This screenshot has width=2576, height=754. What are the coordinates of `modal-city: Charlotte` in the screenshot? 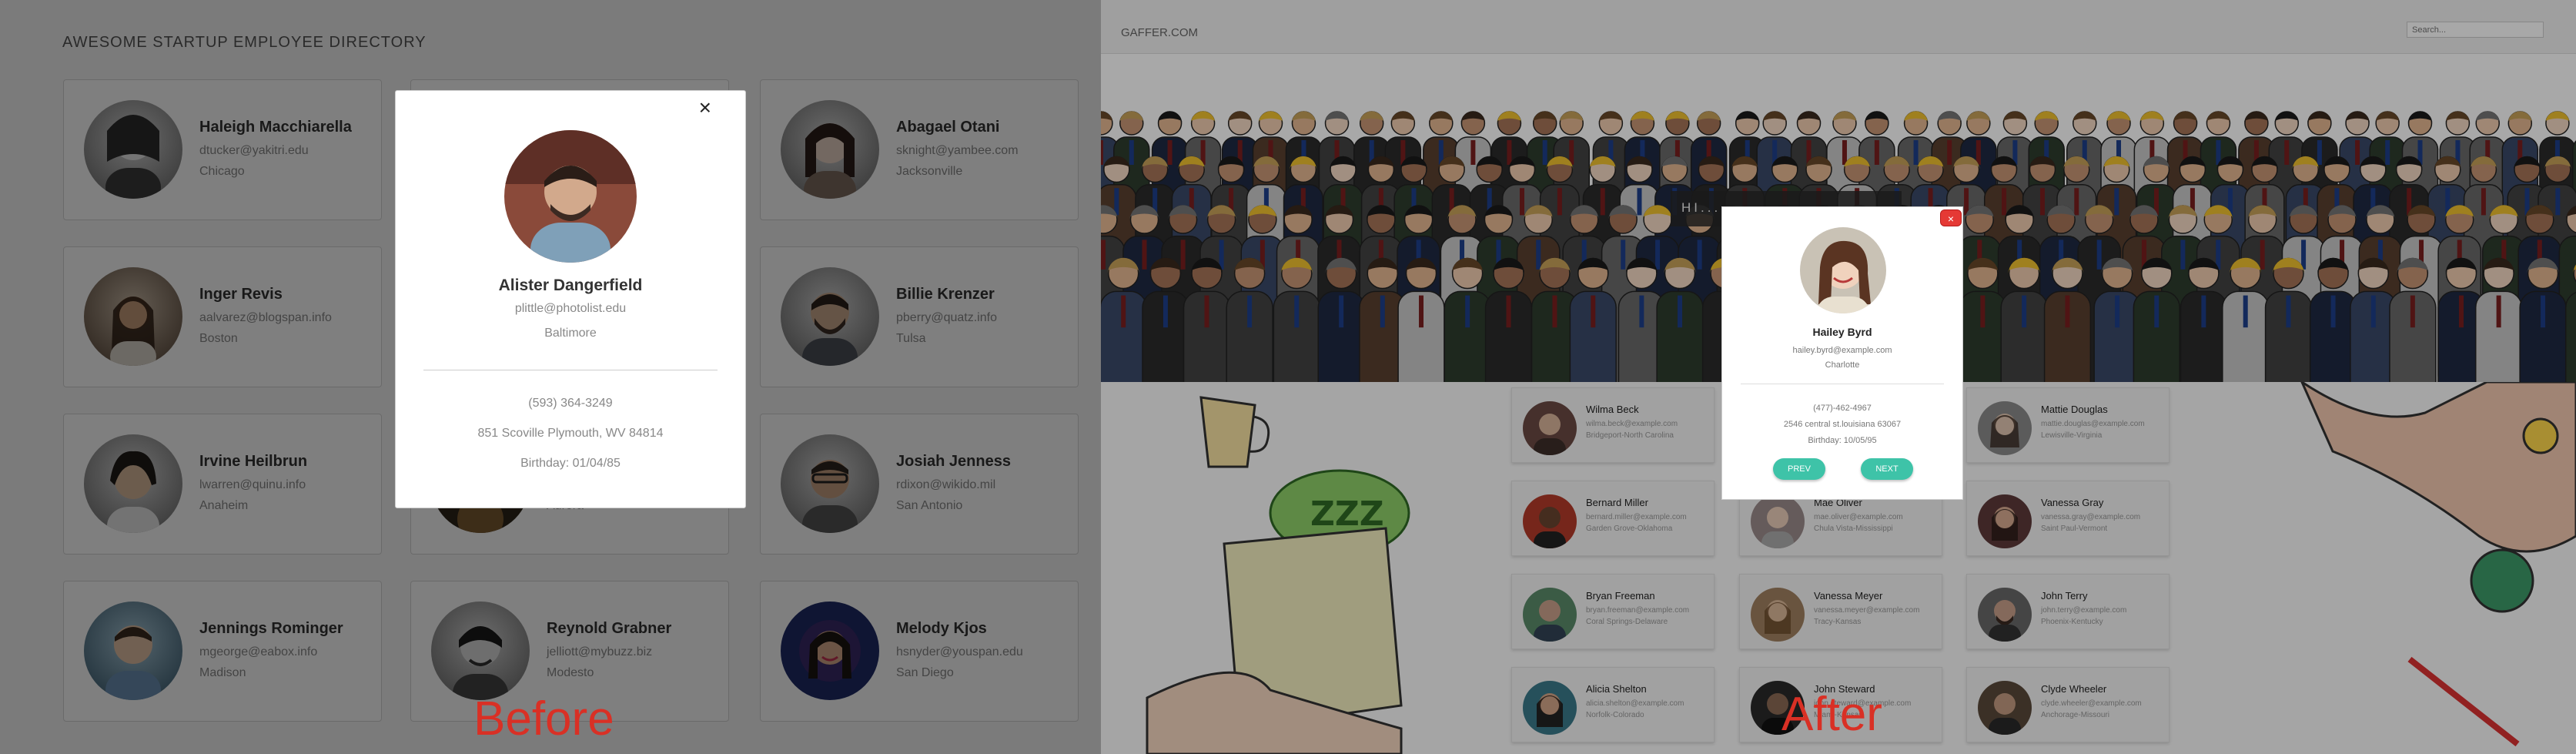 It's located at (1843, 365).